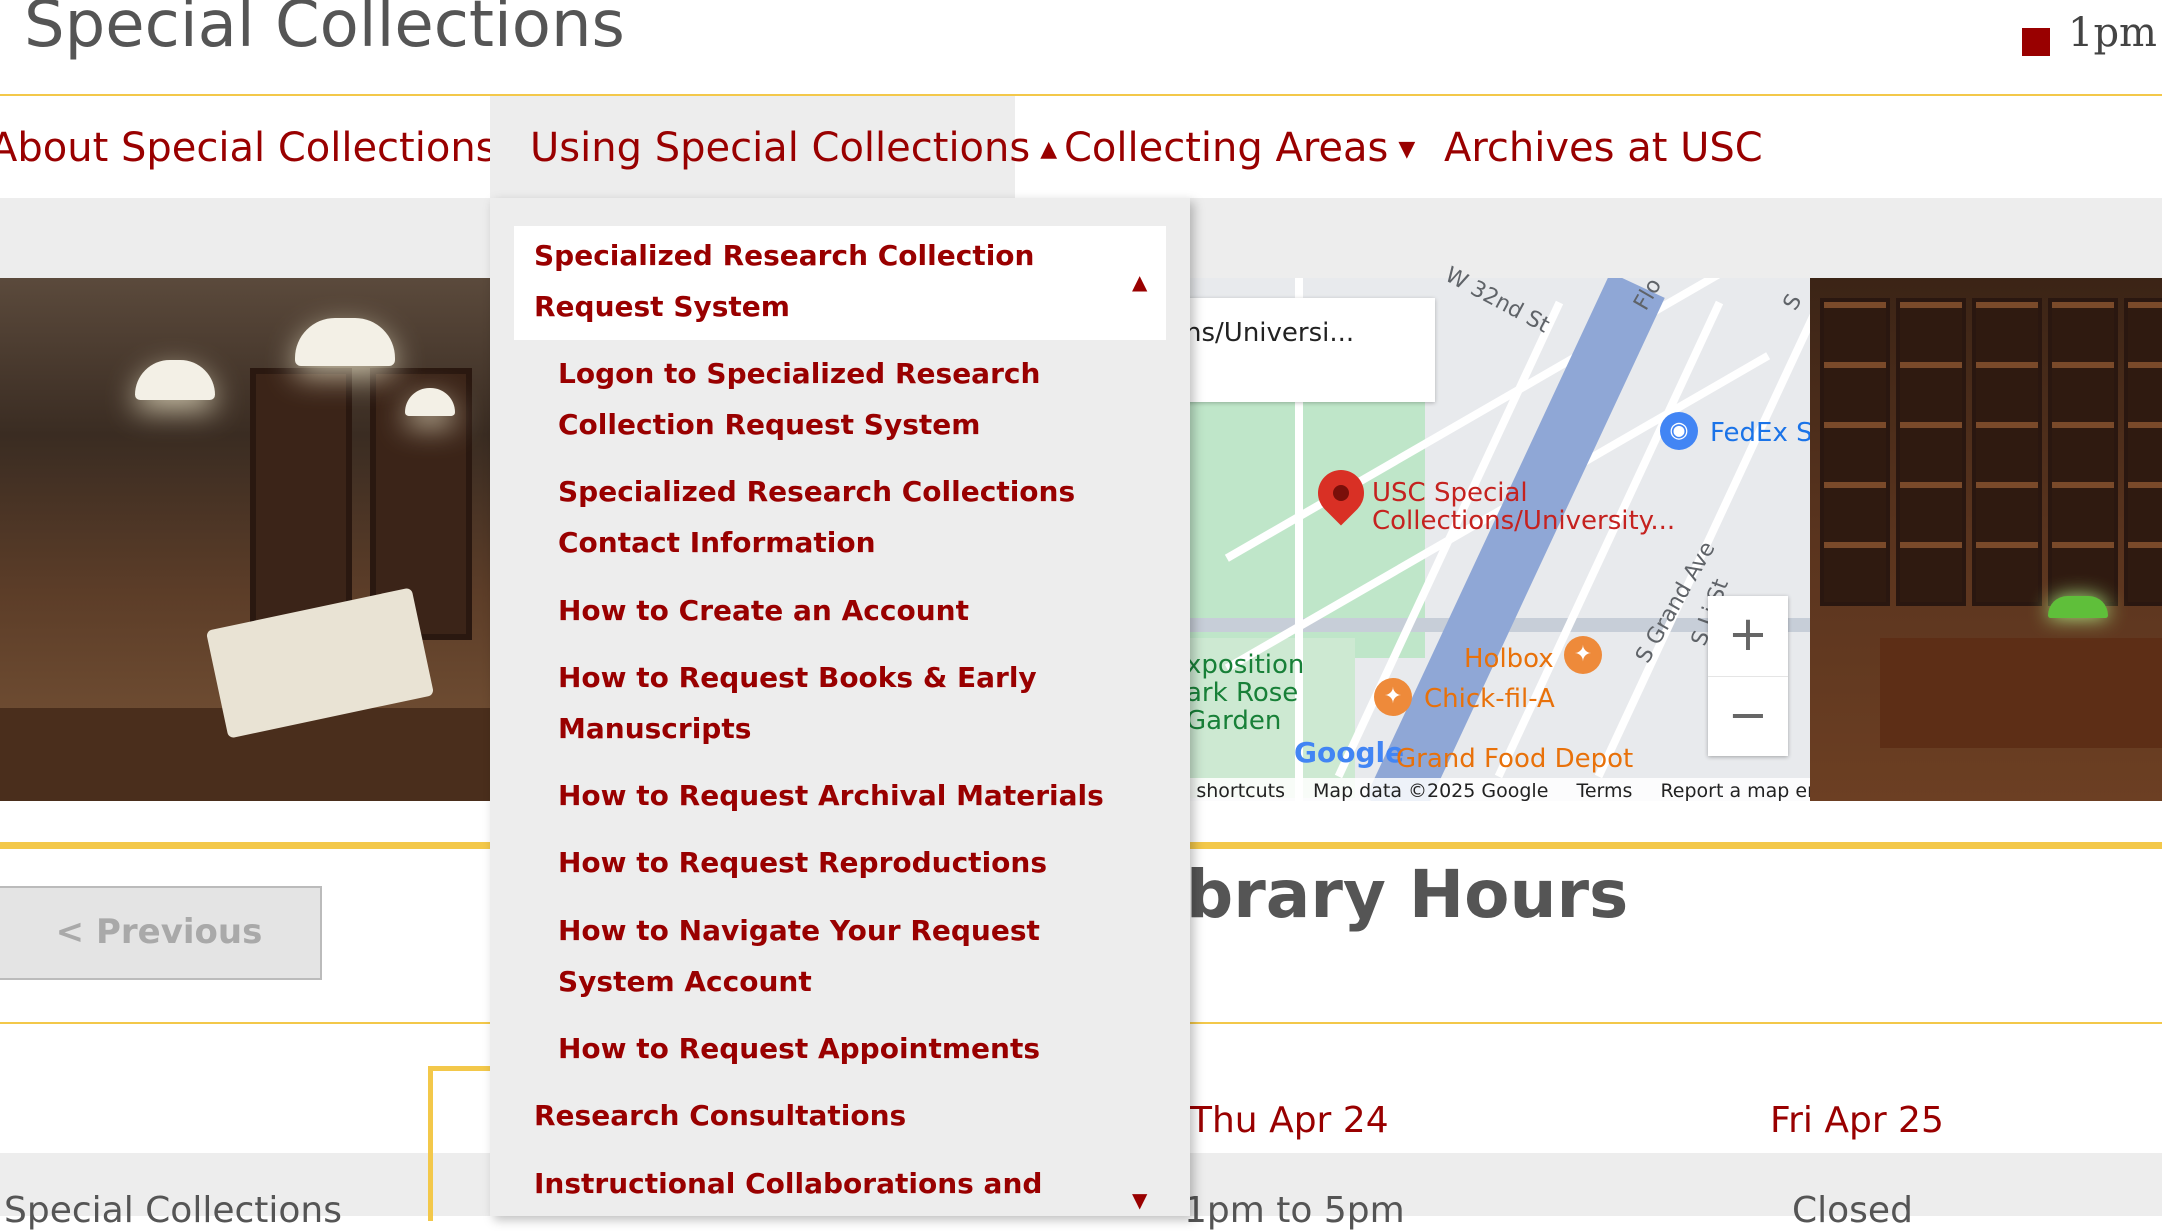  What do you see at coordinates (858, 1048) in the screenshot?
I see `menu-subitem: How to Request Appointments` at bounding box center [858, 1048].